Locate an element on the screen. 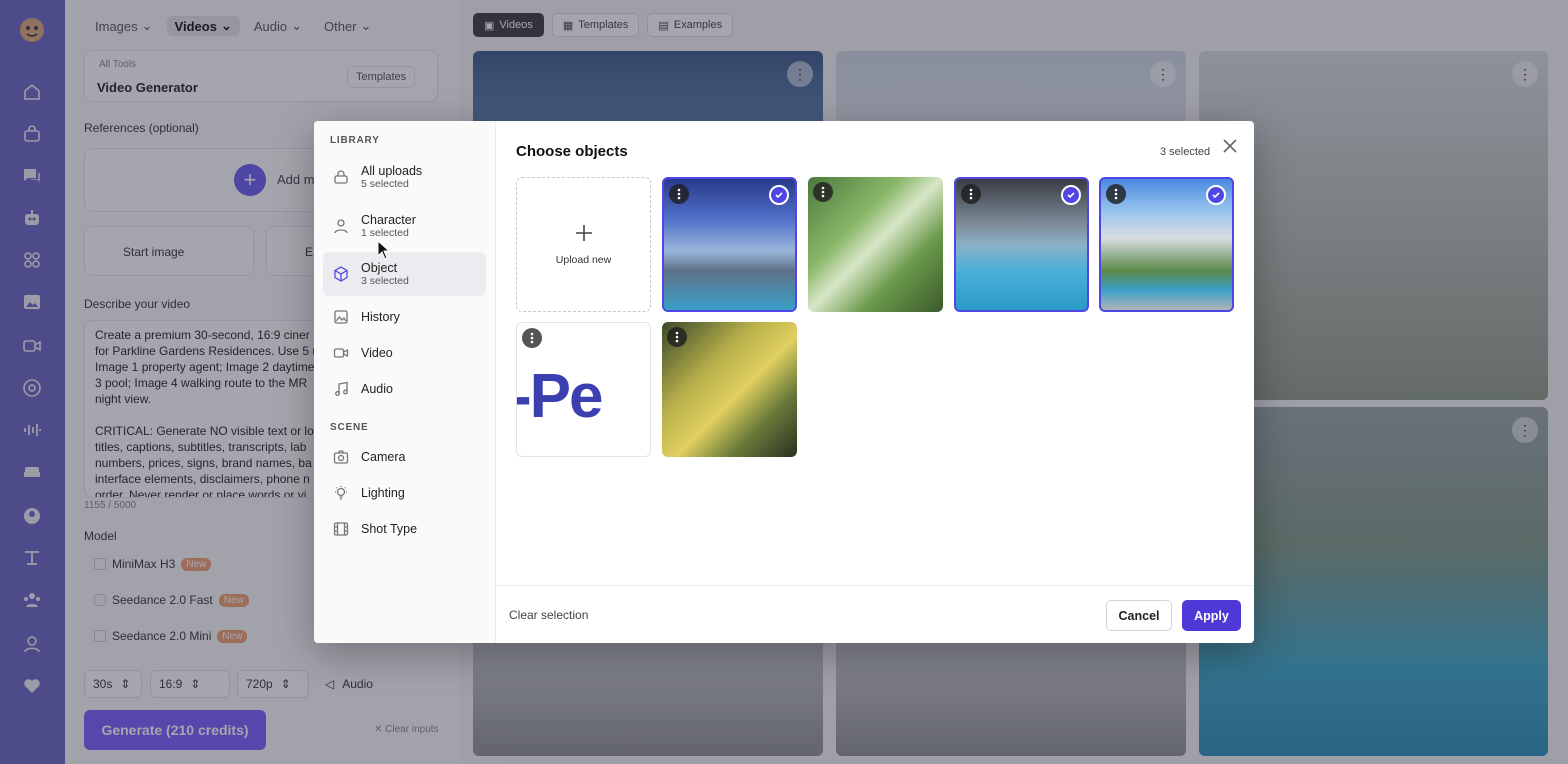 This screenshot has height=764, width=1568. modal-footer: Clear selection Cancel Apply is located at coordinates (875, 614).